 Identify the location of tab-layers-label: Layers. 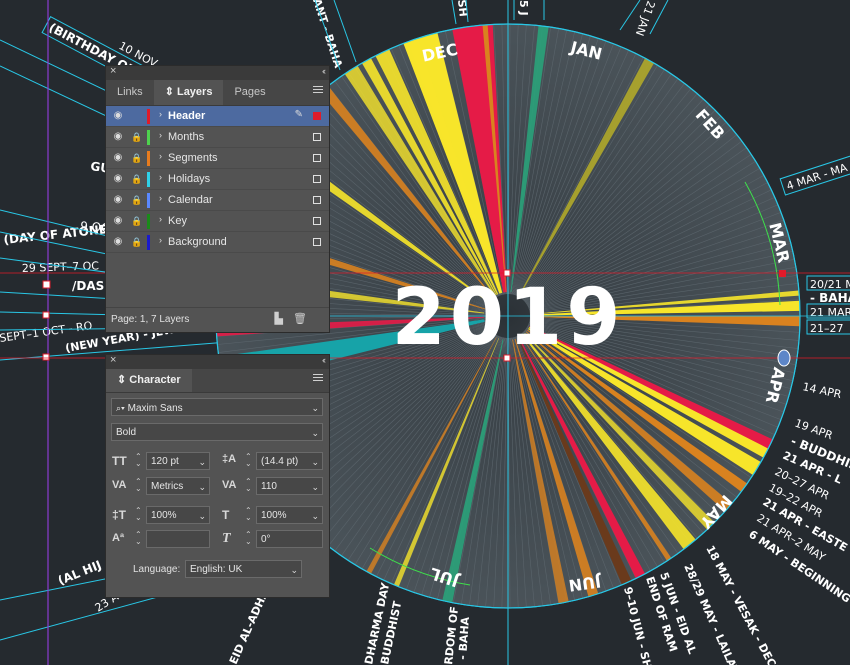
(194, 92).